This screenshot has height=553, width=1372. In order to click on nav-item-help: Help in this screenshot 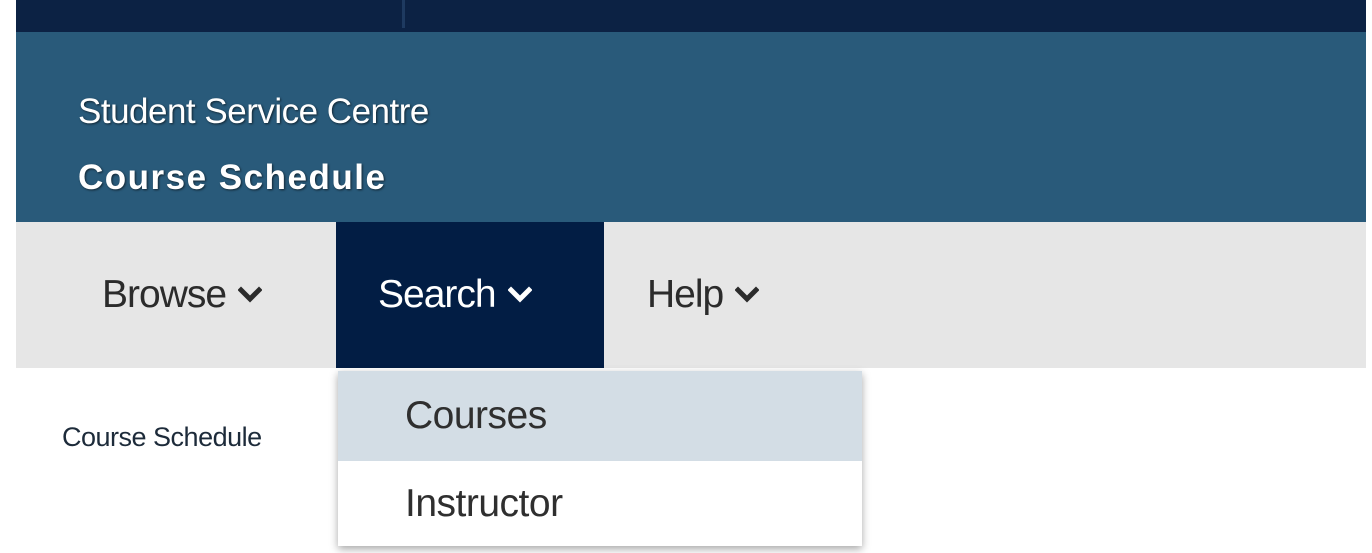, I will do `click(704, 295)`.